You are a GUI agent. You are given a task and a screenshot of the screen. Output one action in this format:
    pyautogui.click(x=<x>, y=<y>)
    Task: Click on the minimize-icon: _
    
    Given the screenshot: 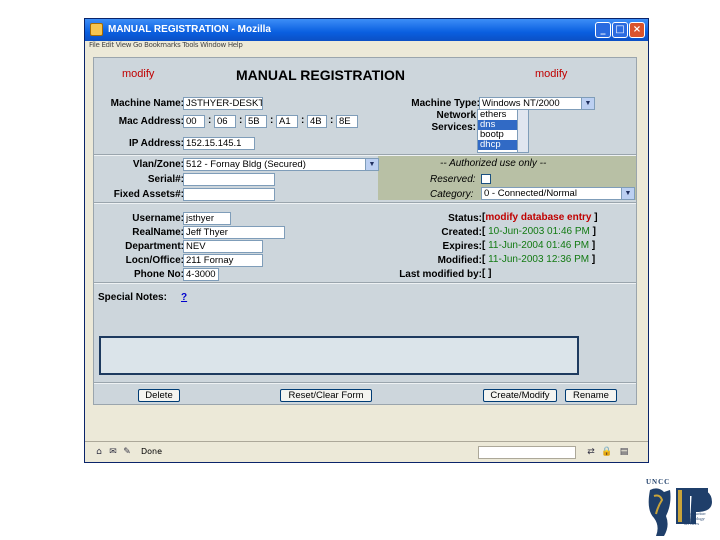 What is the action you would take?
    pyautogui.click(x=603, y=30)
    